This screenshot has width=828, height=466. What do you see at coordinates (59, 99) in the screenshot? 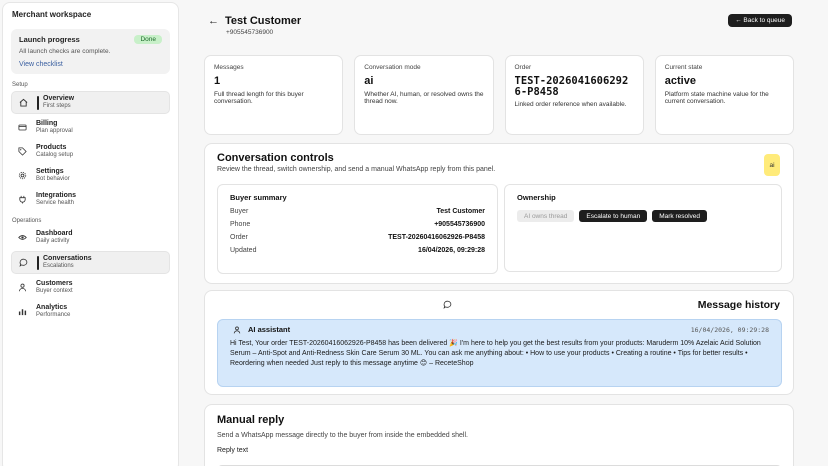
I see `sidebar-item-label: Overview` at bounding box center [59, 99].